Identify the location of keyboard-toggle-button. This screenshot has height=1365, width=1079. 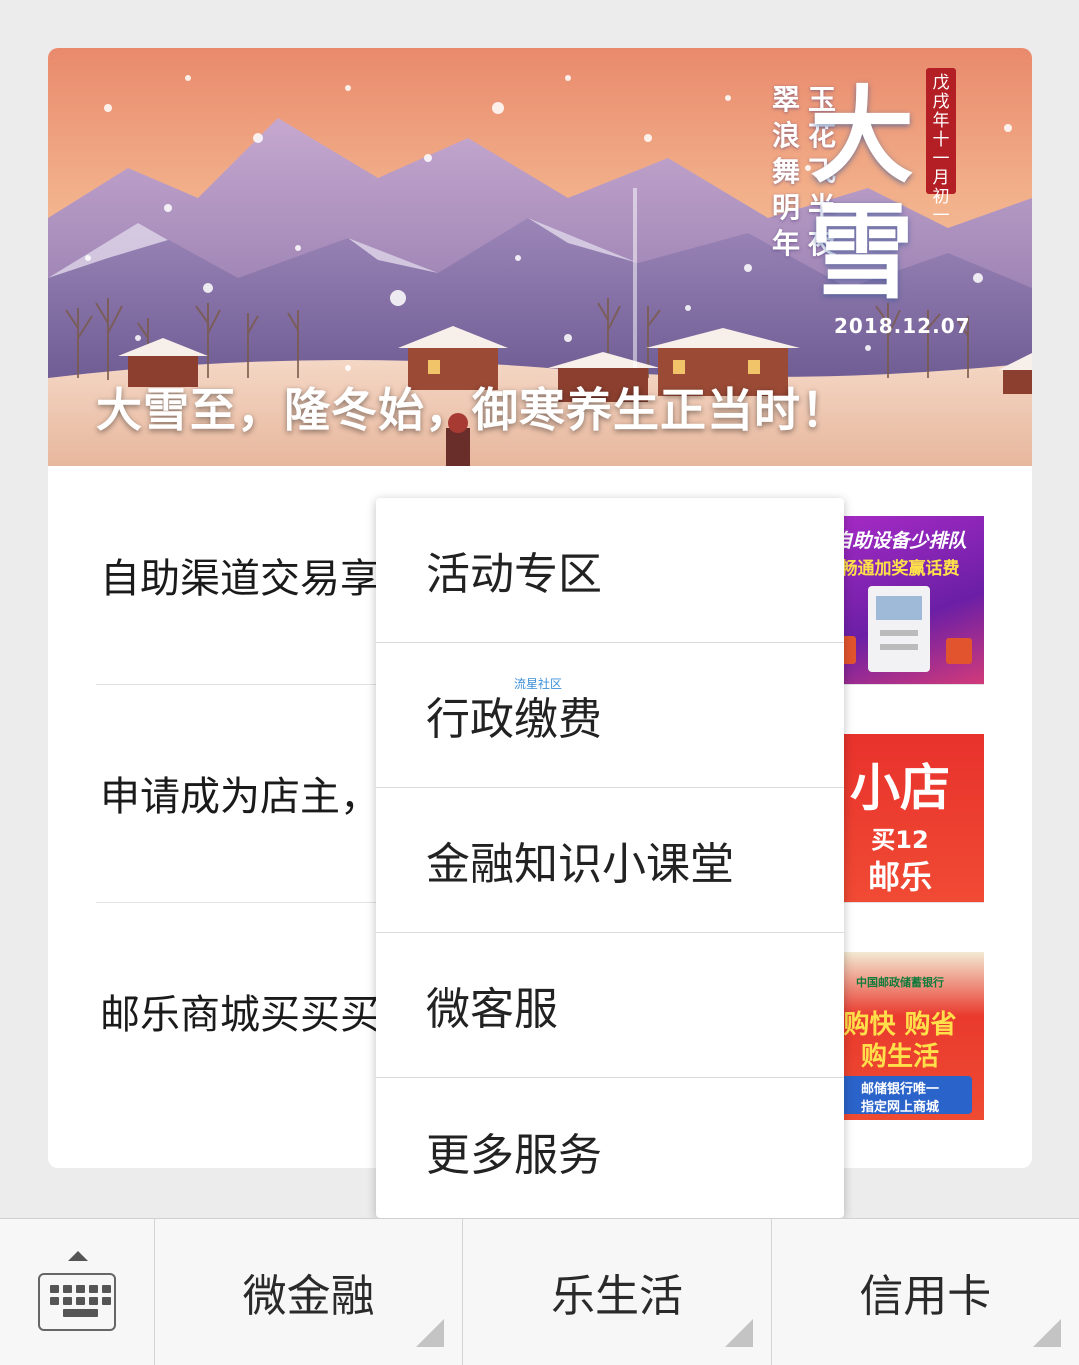
(77, 1292).